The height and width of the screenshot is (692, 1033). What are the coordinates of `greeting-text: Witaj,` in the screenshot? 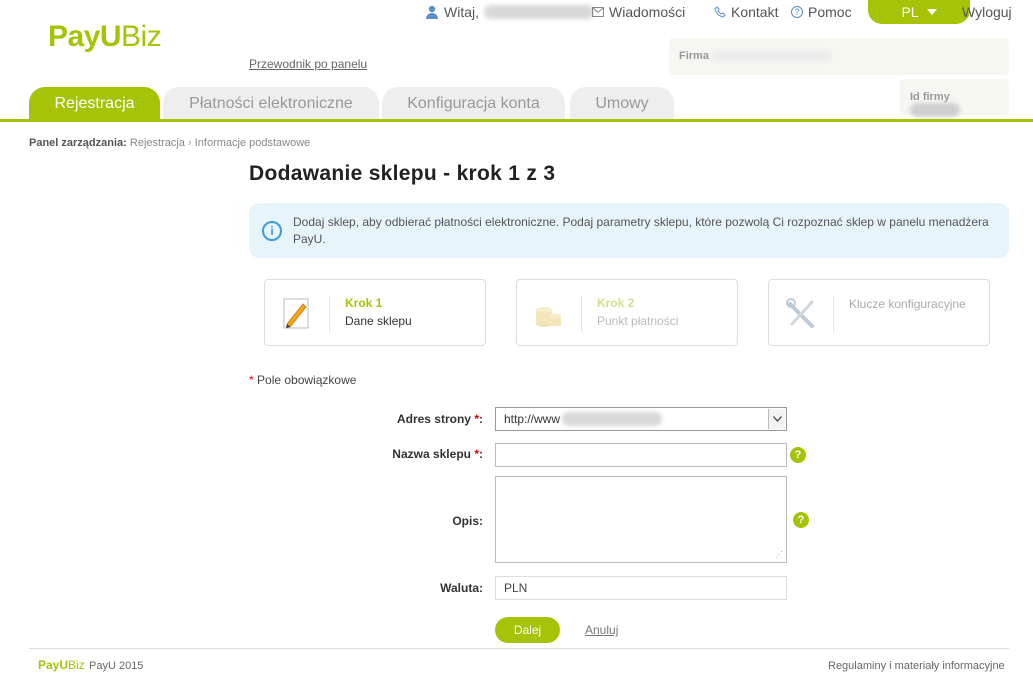 It's located at (461, 12).